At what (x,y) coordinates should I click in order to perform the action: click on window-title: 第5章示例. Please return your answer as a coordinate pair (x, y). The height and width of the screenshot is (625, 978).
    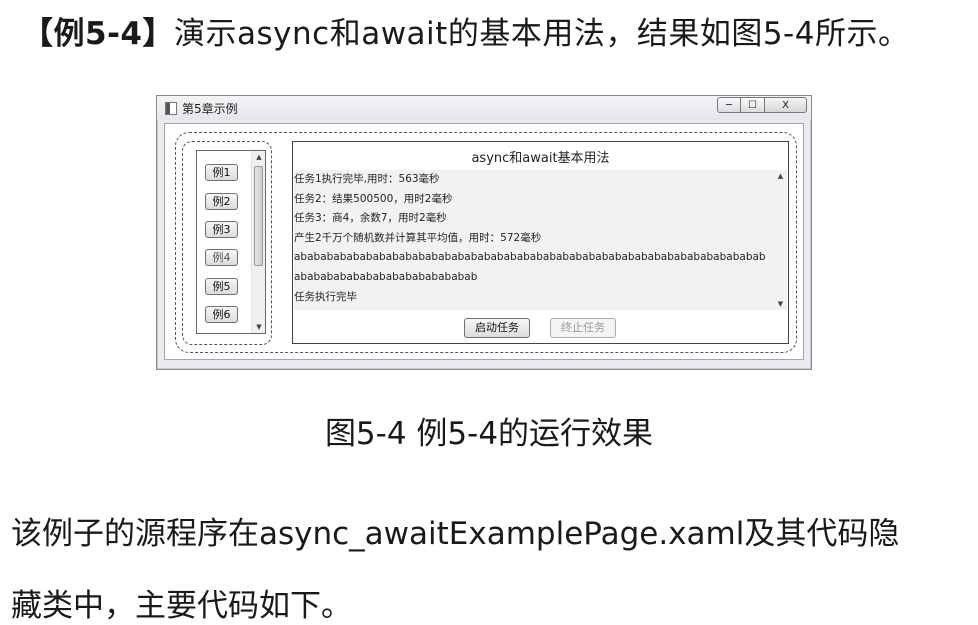
    Looking at the image, I should click on (210, 109).